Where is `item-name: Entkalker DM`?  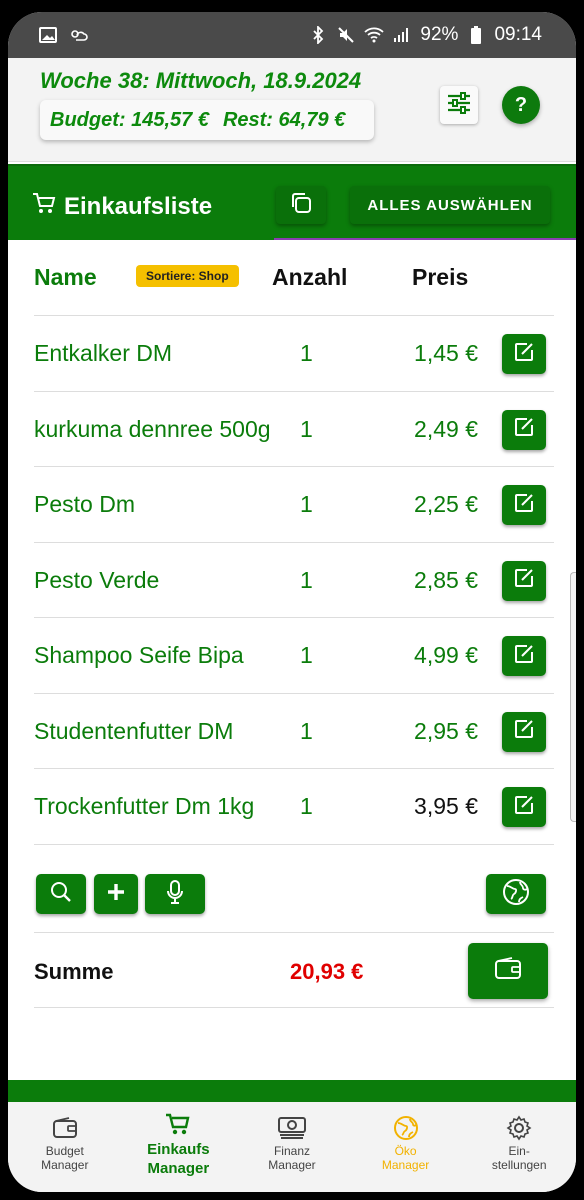
item-name: Entkalker DM is located at coordinates (103, 353).